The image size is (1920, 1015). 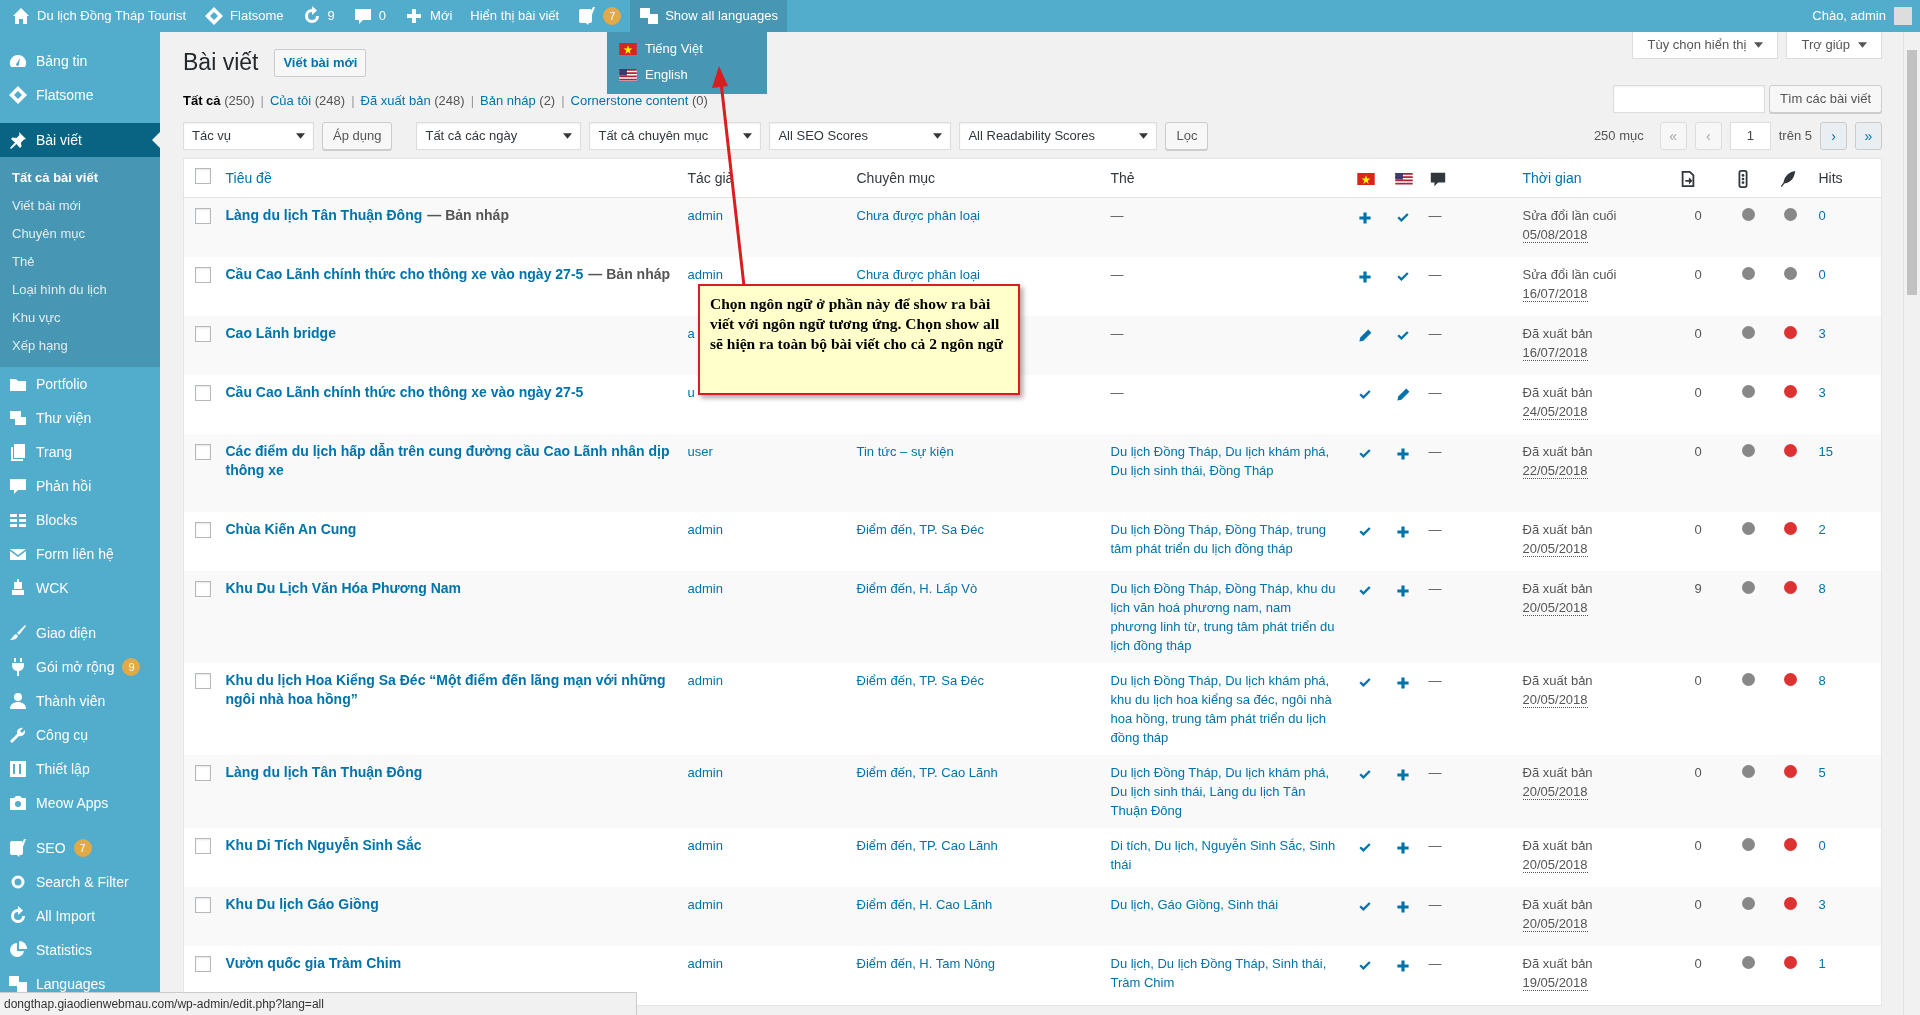 I want to click on hits-link: 5, so click(x=1822, y=772).